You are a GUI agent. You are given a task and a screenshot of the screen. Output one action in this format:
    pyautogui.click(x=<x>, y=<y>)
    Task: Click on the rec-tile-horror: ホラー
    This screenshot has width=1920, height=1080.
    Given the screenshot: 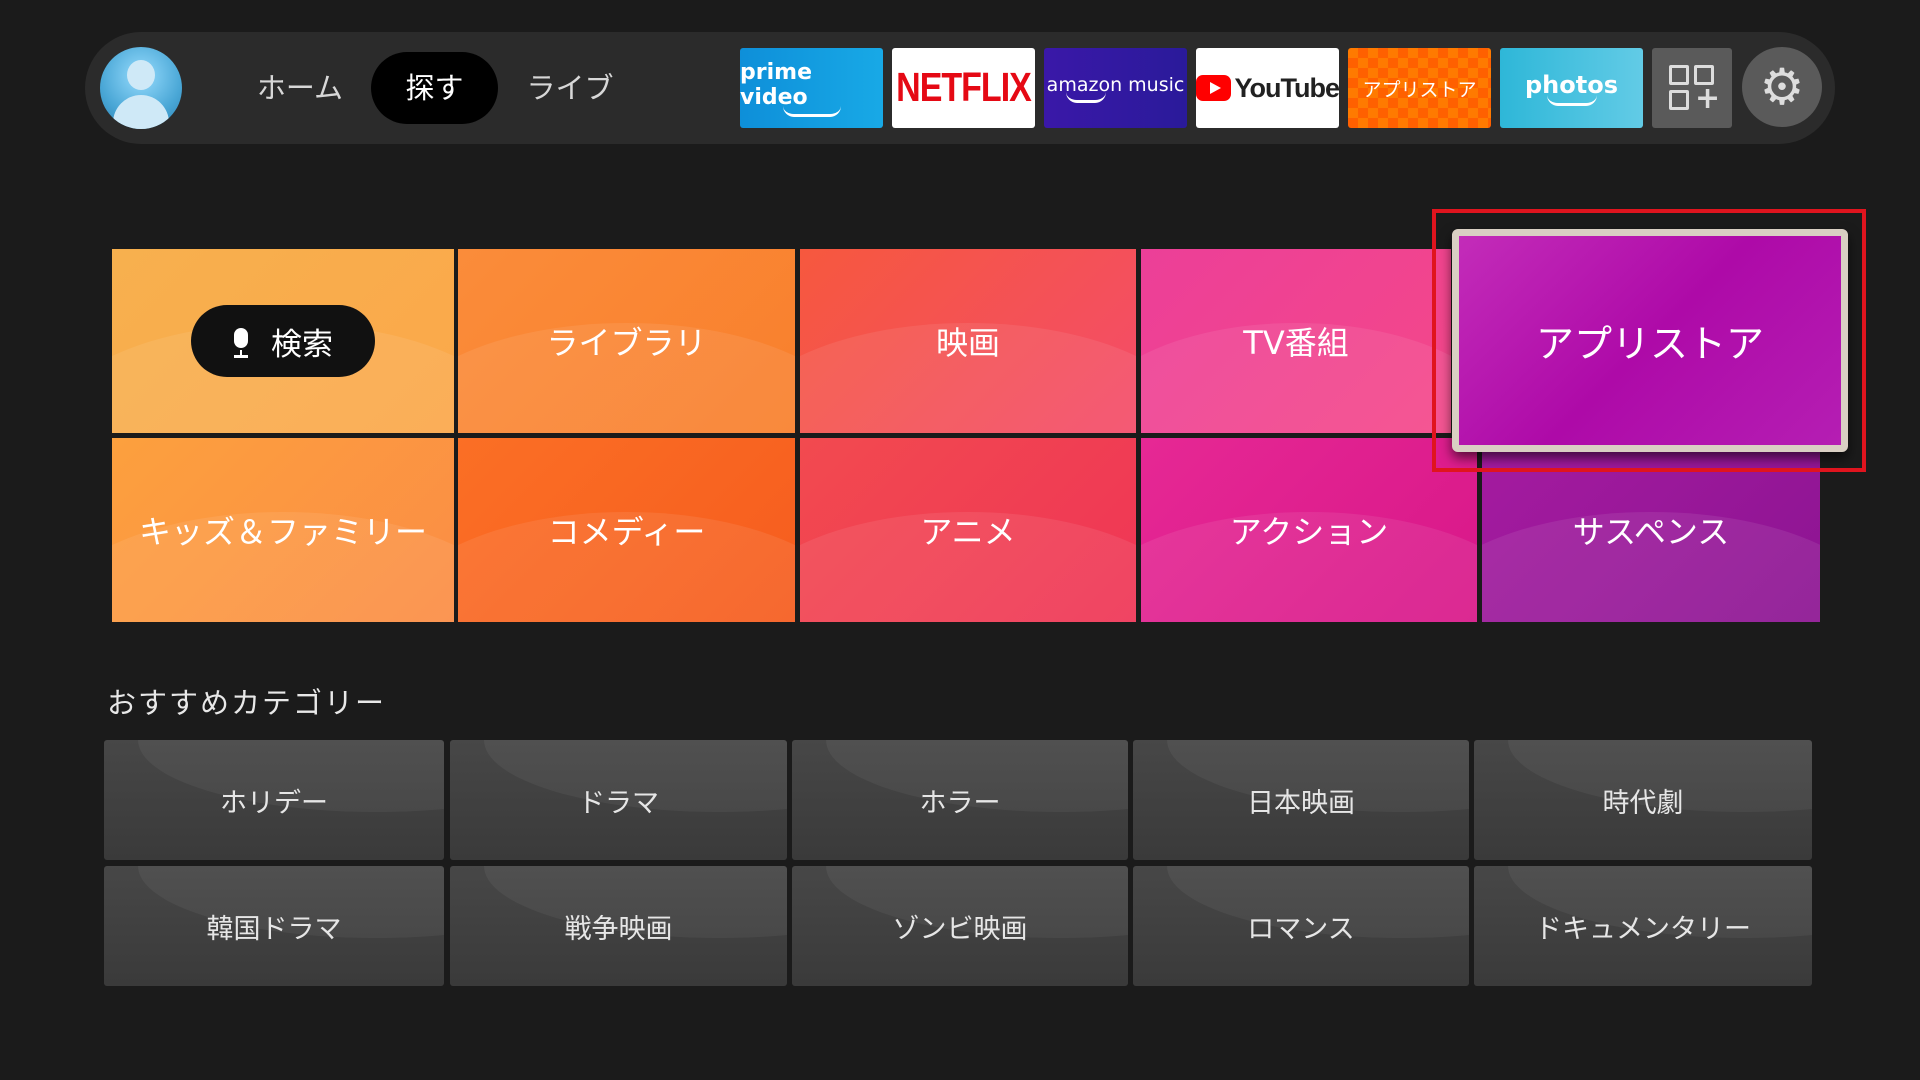 What is the action you would take?
    pyautogui.click(x=960, y=800)
    